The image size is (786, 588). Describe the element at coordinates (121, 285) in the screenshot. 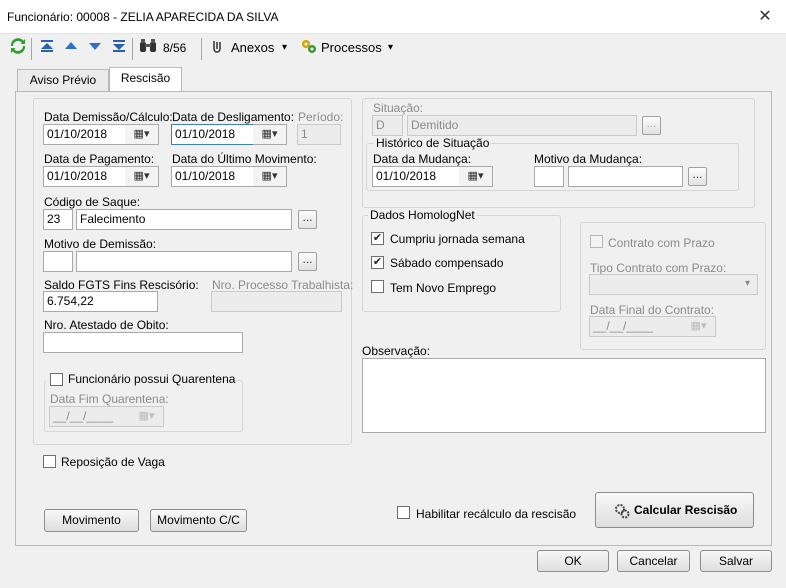

I see `saldo-fgts-label: Saldo FGTS Fins Rescisório:` at that location.